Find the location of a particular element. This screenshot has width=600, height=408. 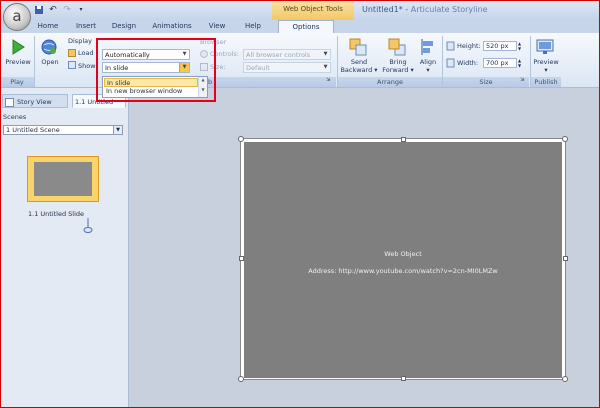

resize-handle-bottom-left is located at coordinates (241, 379).